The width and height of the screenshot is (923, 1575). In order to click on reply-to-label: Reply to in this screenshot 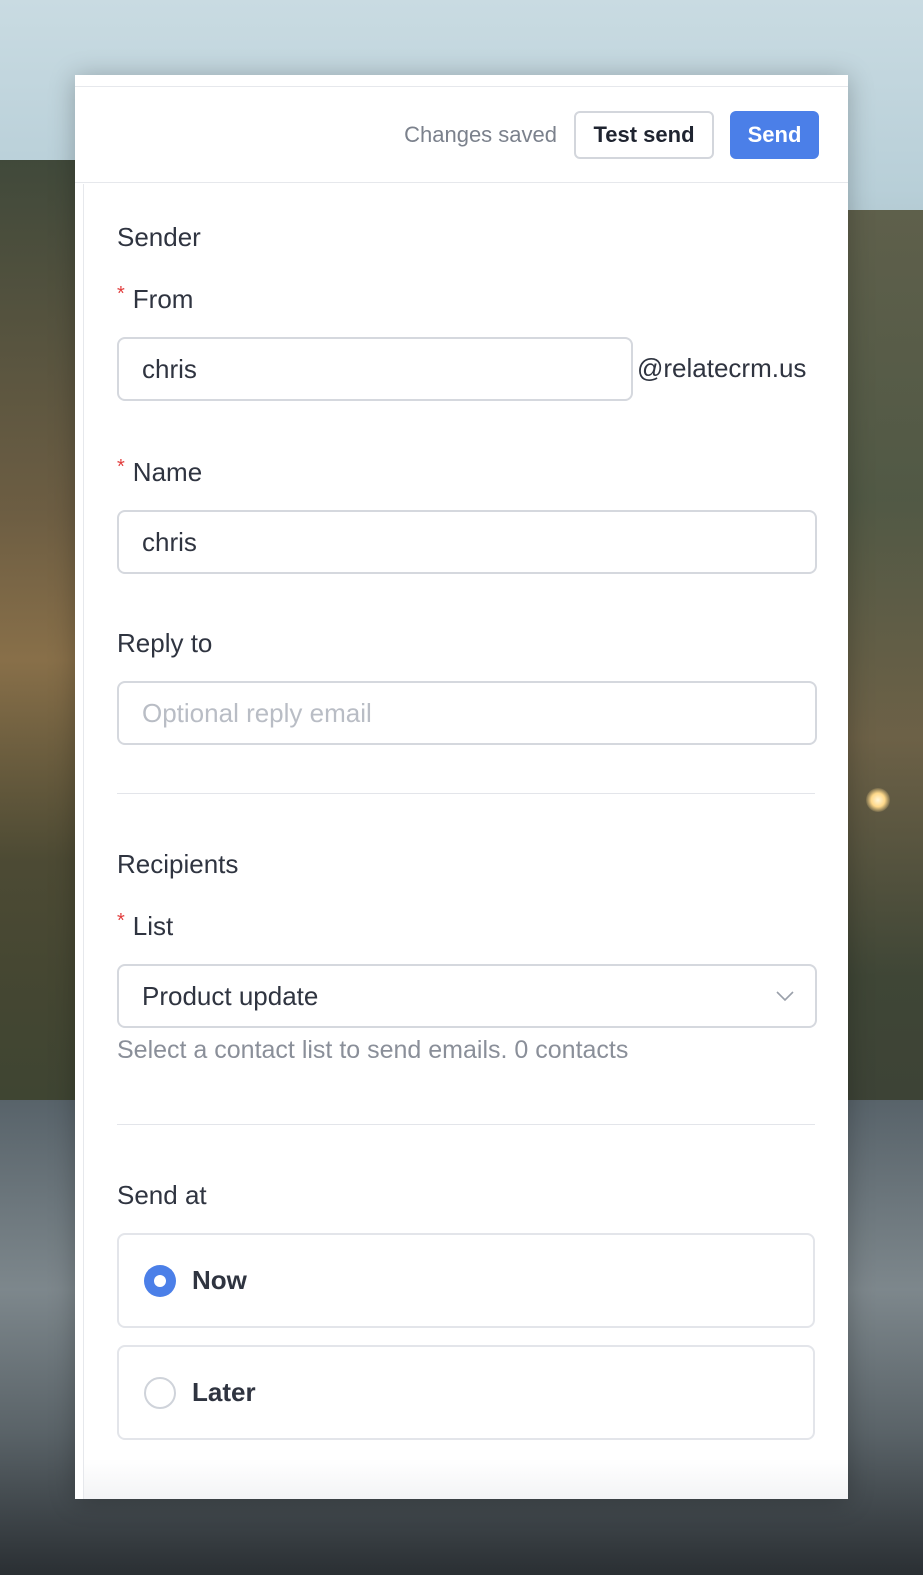, I will do `click(165, 643)`.